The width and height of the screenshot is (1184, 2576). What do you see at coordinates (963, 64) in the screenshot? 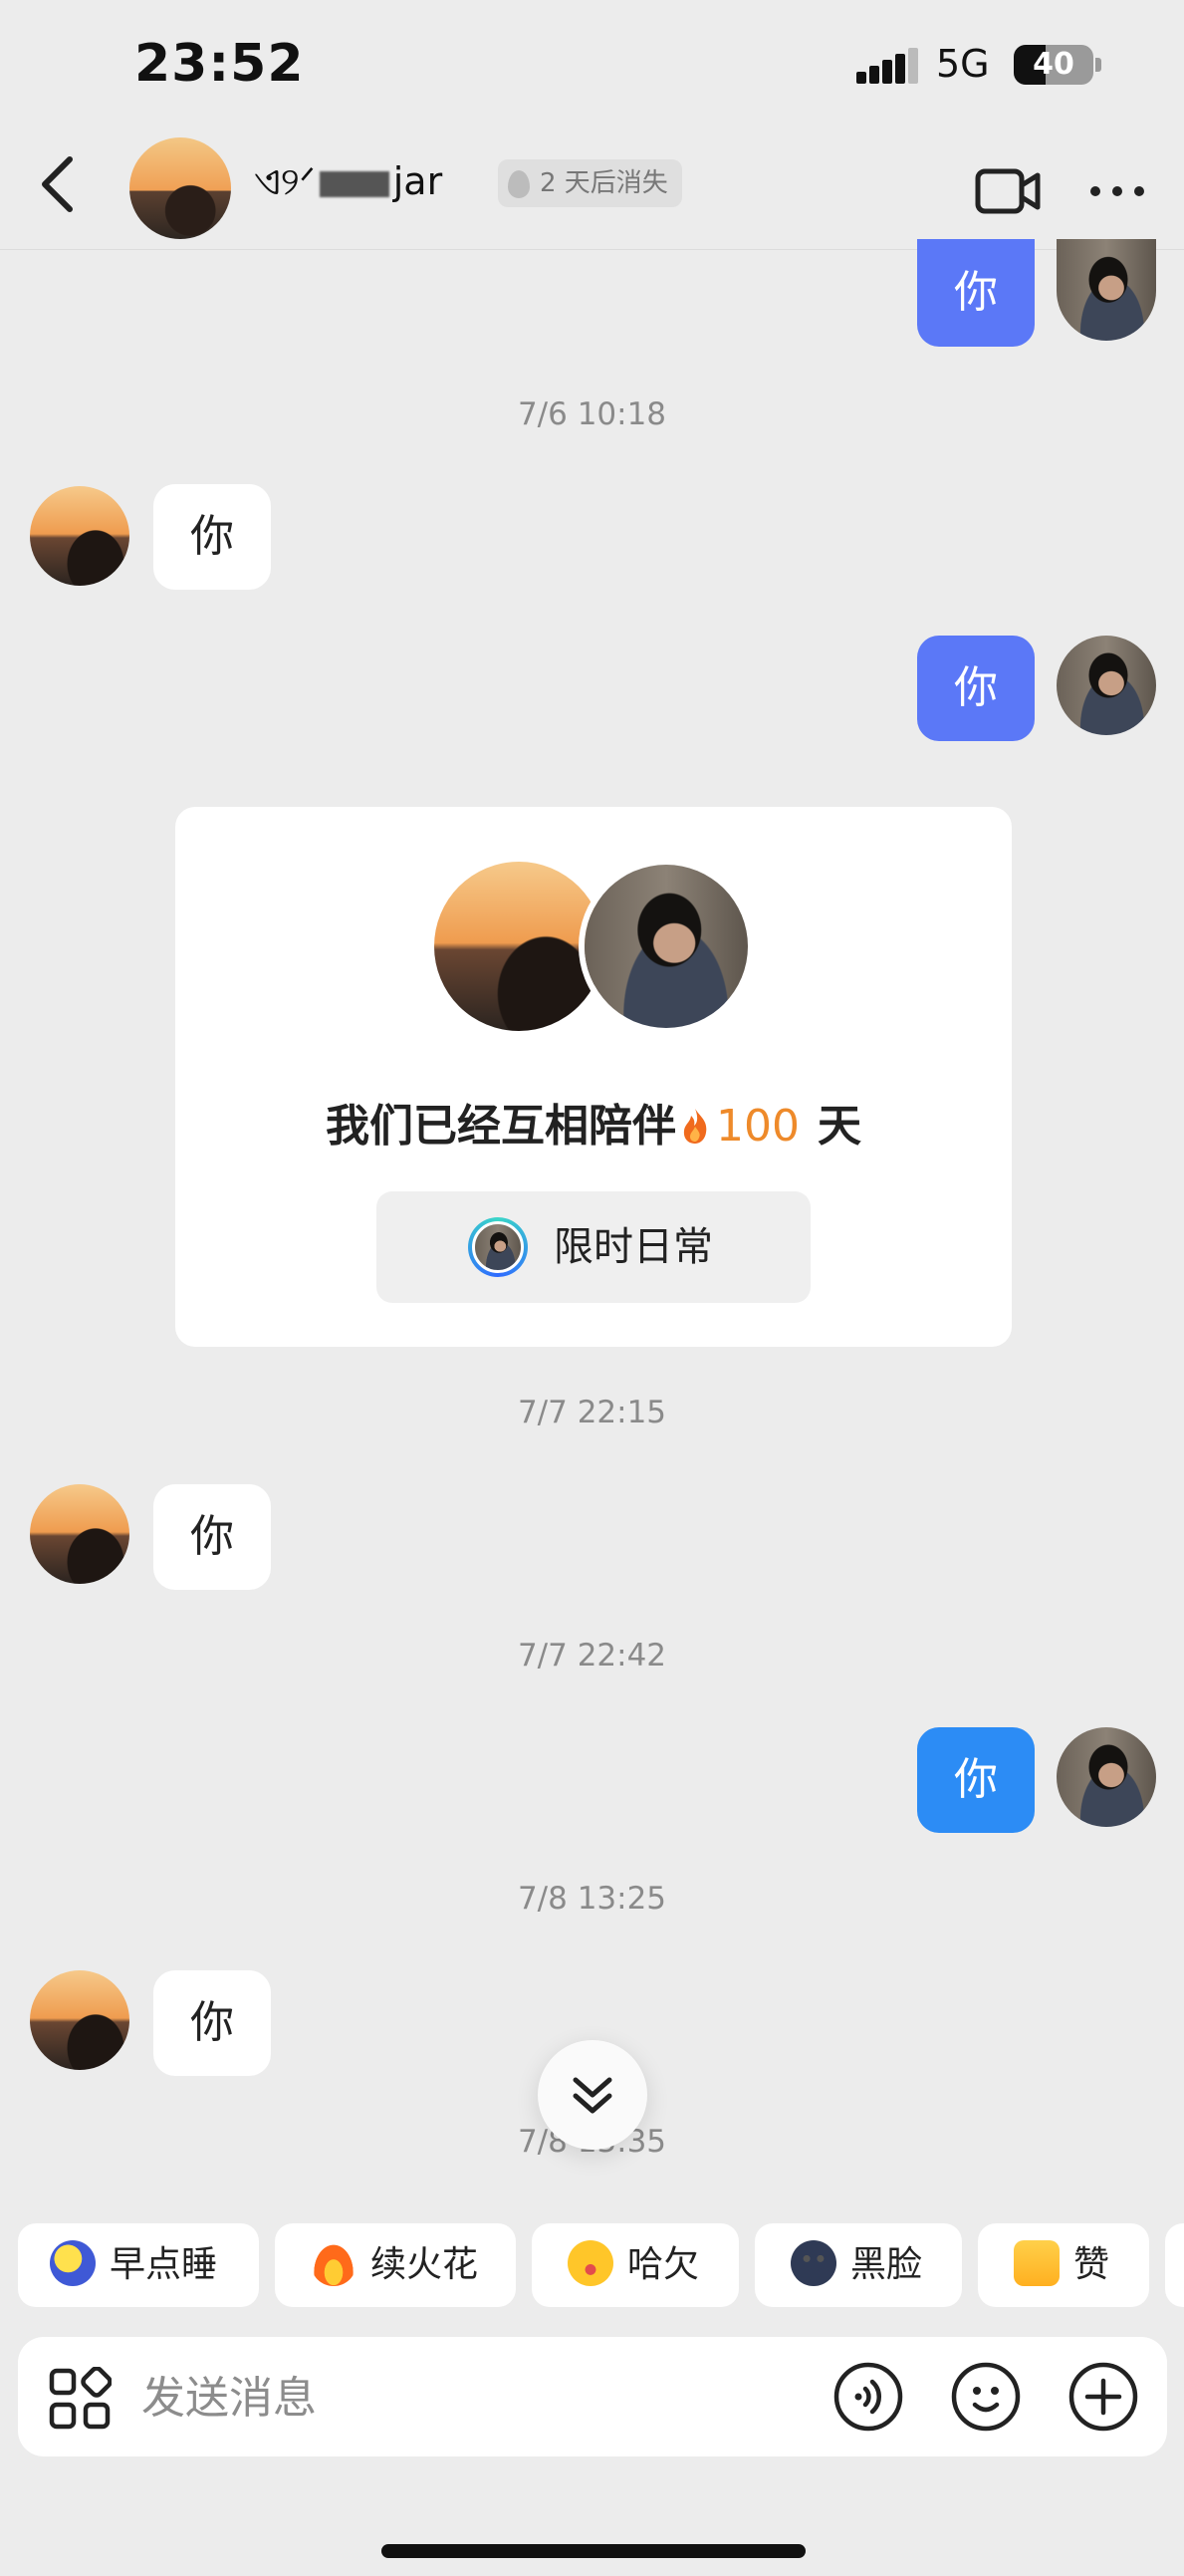
I see `network-type: 5G` at bounding box center [963, 64].